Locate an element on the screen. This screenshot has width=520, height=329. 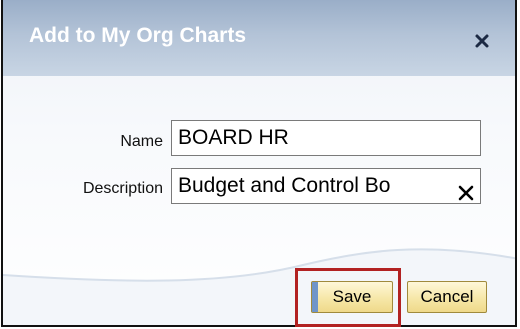
clear-x-icon is located at coordinates (466, 189).